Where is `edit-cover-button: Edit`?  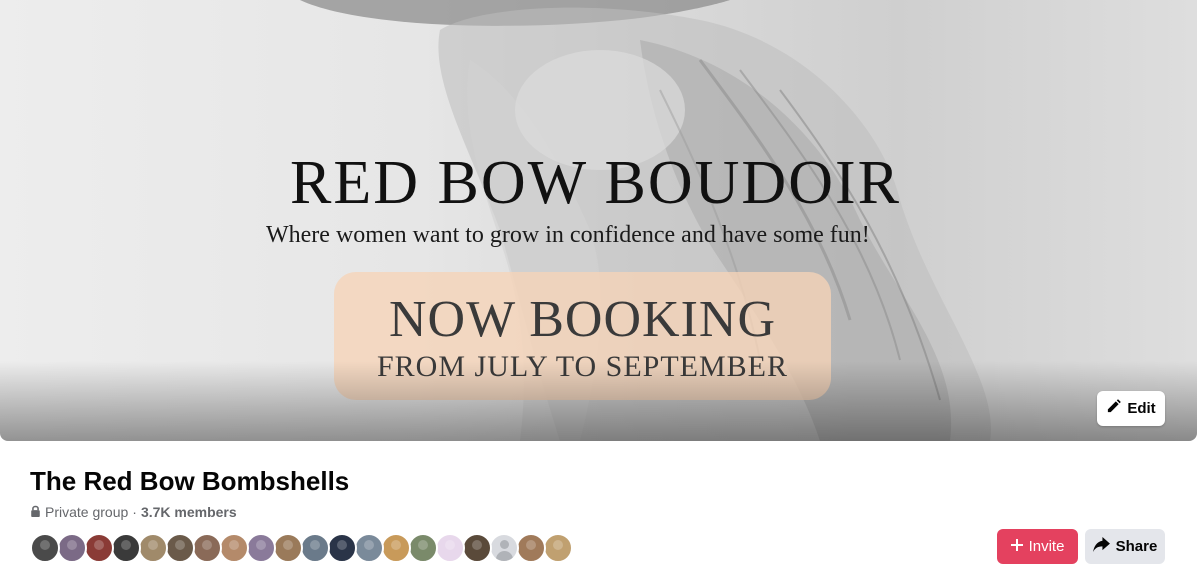 edit-cover-button: Edit is located at coordinates (1131, 408).